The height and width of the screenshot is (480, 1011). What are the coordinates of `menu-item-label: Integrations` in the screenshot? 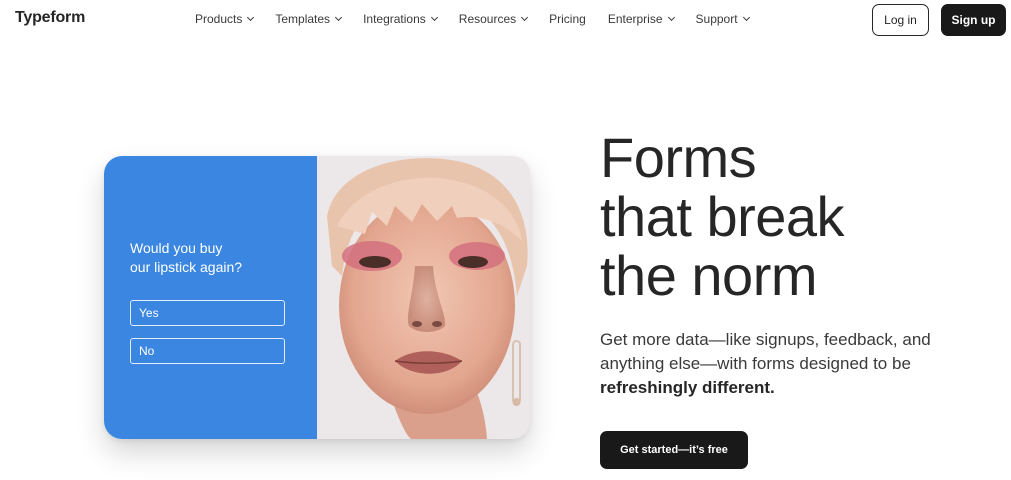 It's located at (394, 19).